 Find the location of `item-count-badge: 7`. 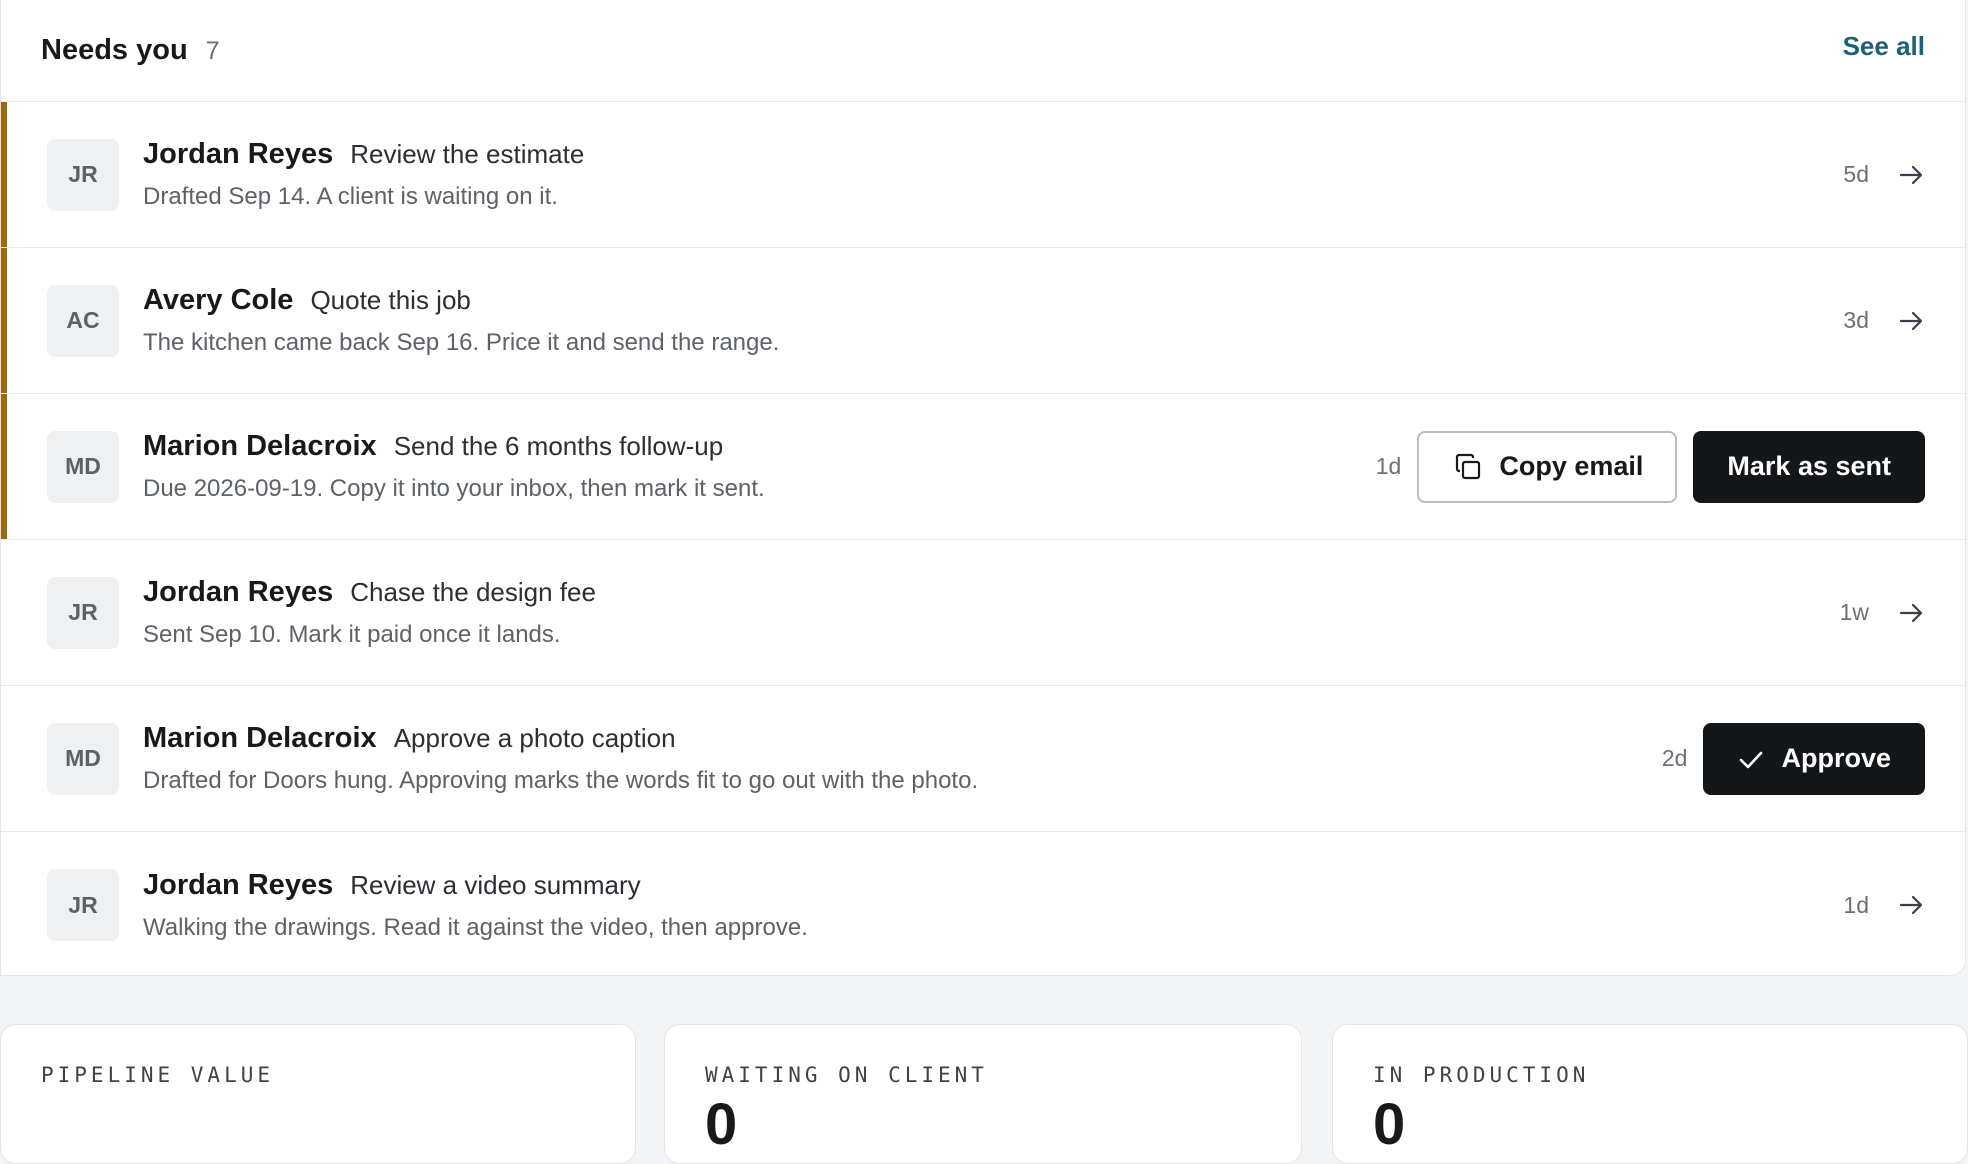

item-count-badge: 7 is located at coordinates (212, 51).